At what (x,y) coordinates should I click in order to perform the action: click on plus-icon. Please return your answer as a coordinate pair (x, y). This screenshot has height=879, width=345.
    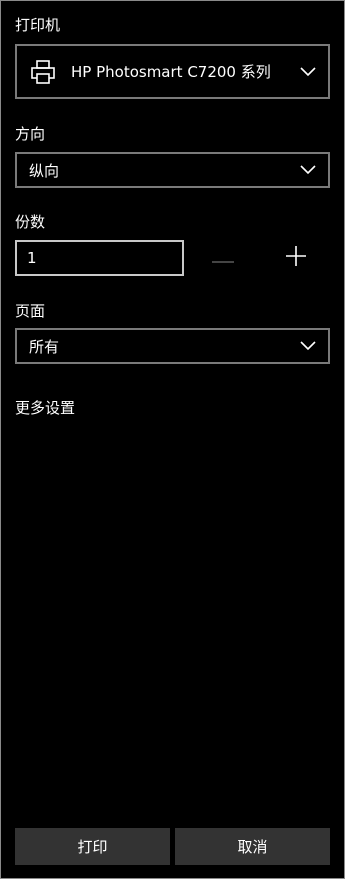
    Looking at the image, I should click on (296, 258).